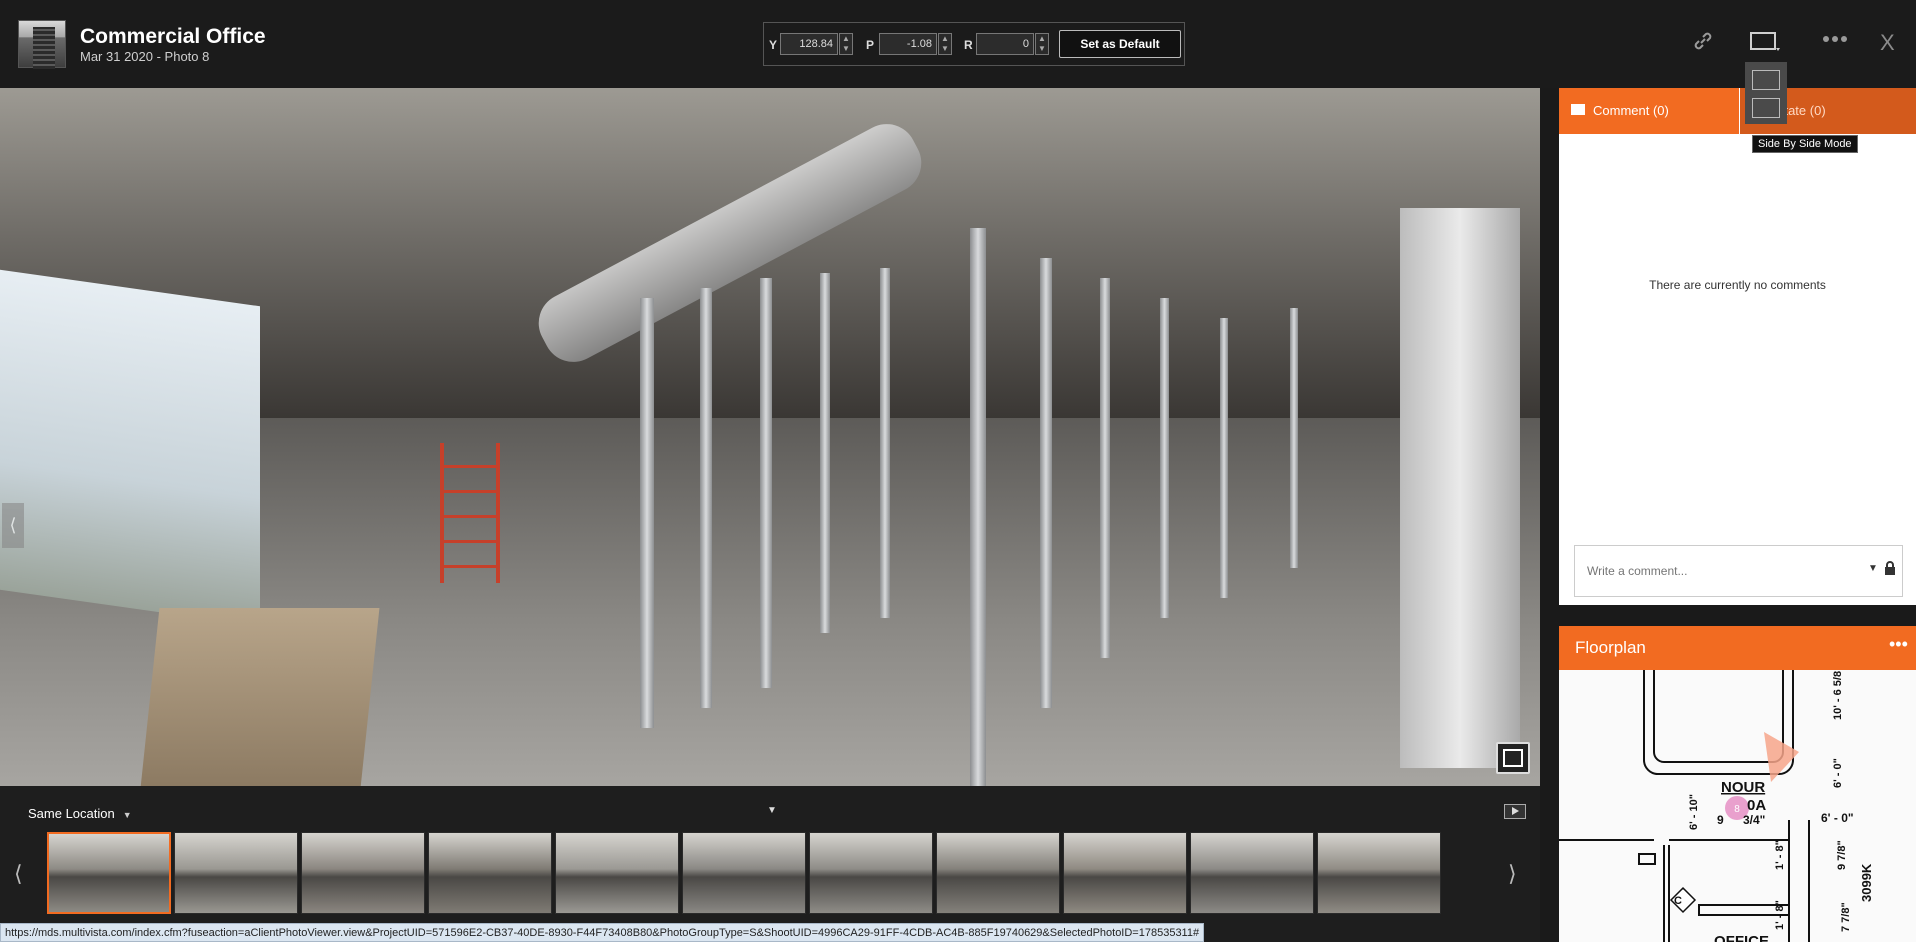  Describe the element at coordinates (1120, 44) in the screenshot. I see `set-as-default-button: Set as Default` at that location.